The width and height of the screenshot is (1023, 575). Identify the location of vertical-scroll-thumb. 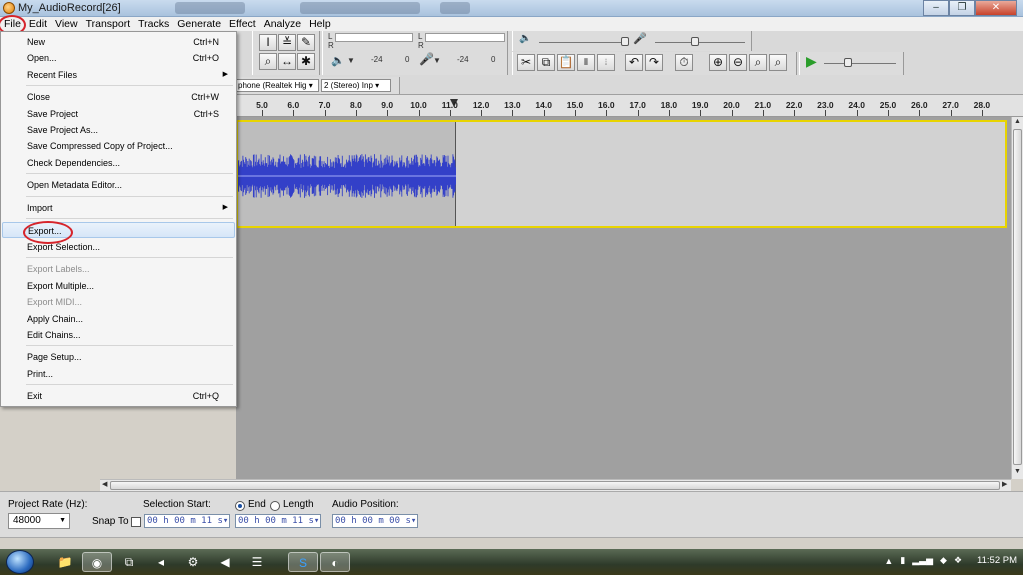
(1017, 297).